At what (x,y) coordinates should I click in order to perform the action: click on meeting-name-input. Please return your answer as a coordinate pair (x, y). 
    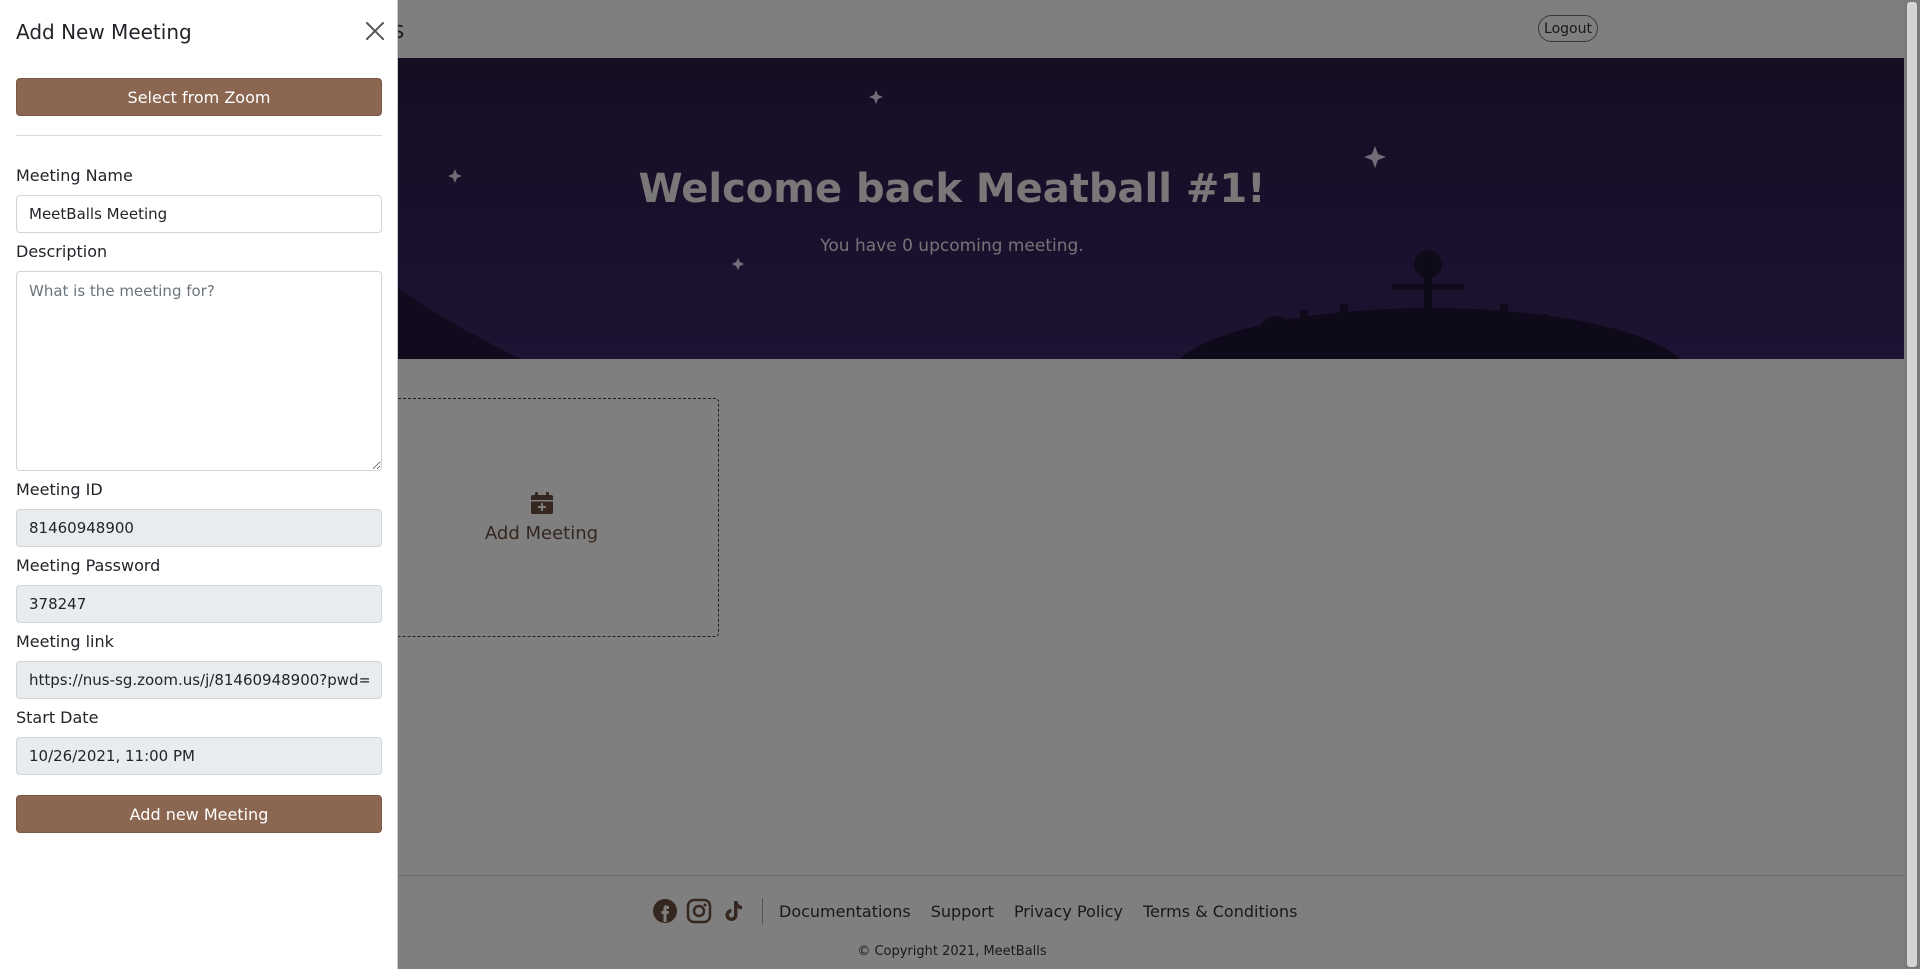
    Looking at the image, I should click on (199, 214).